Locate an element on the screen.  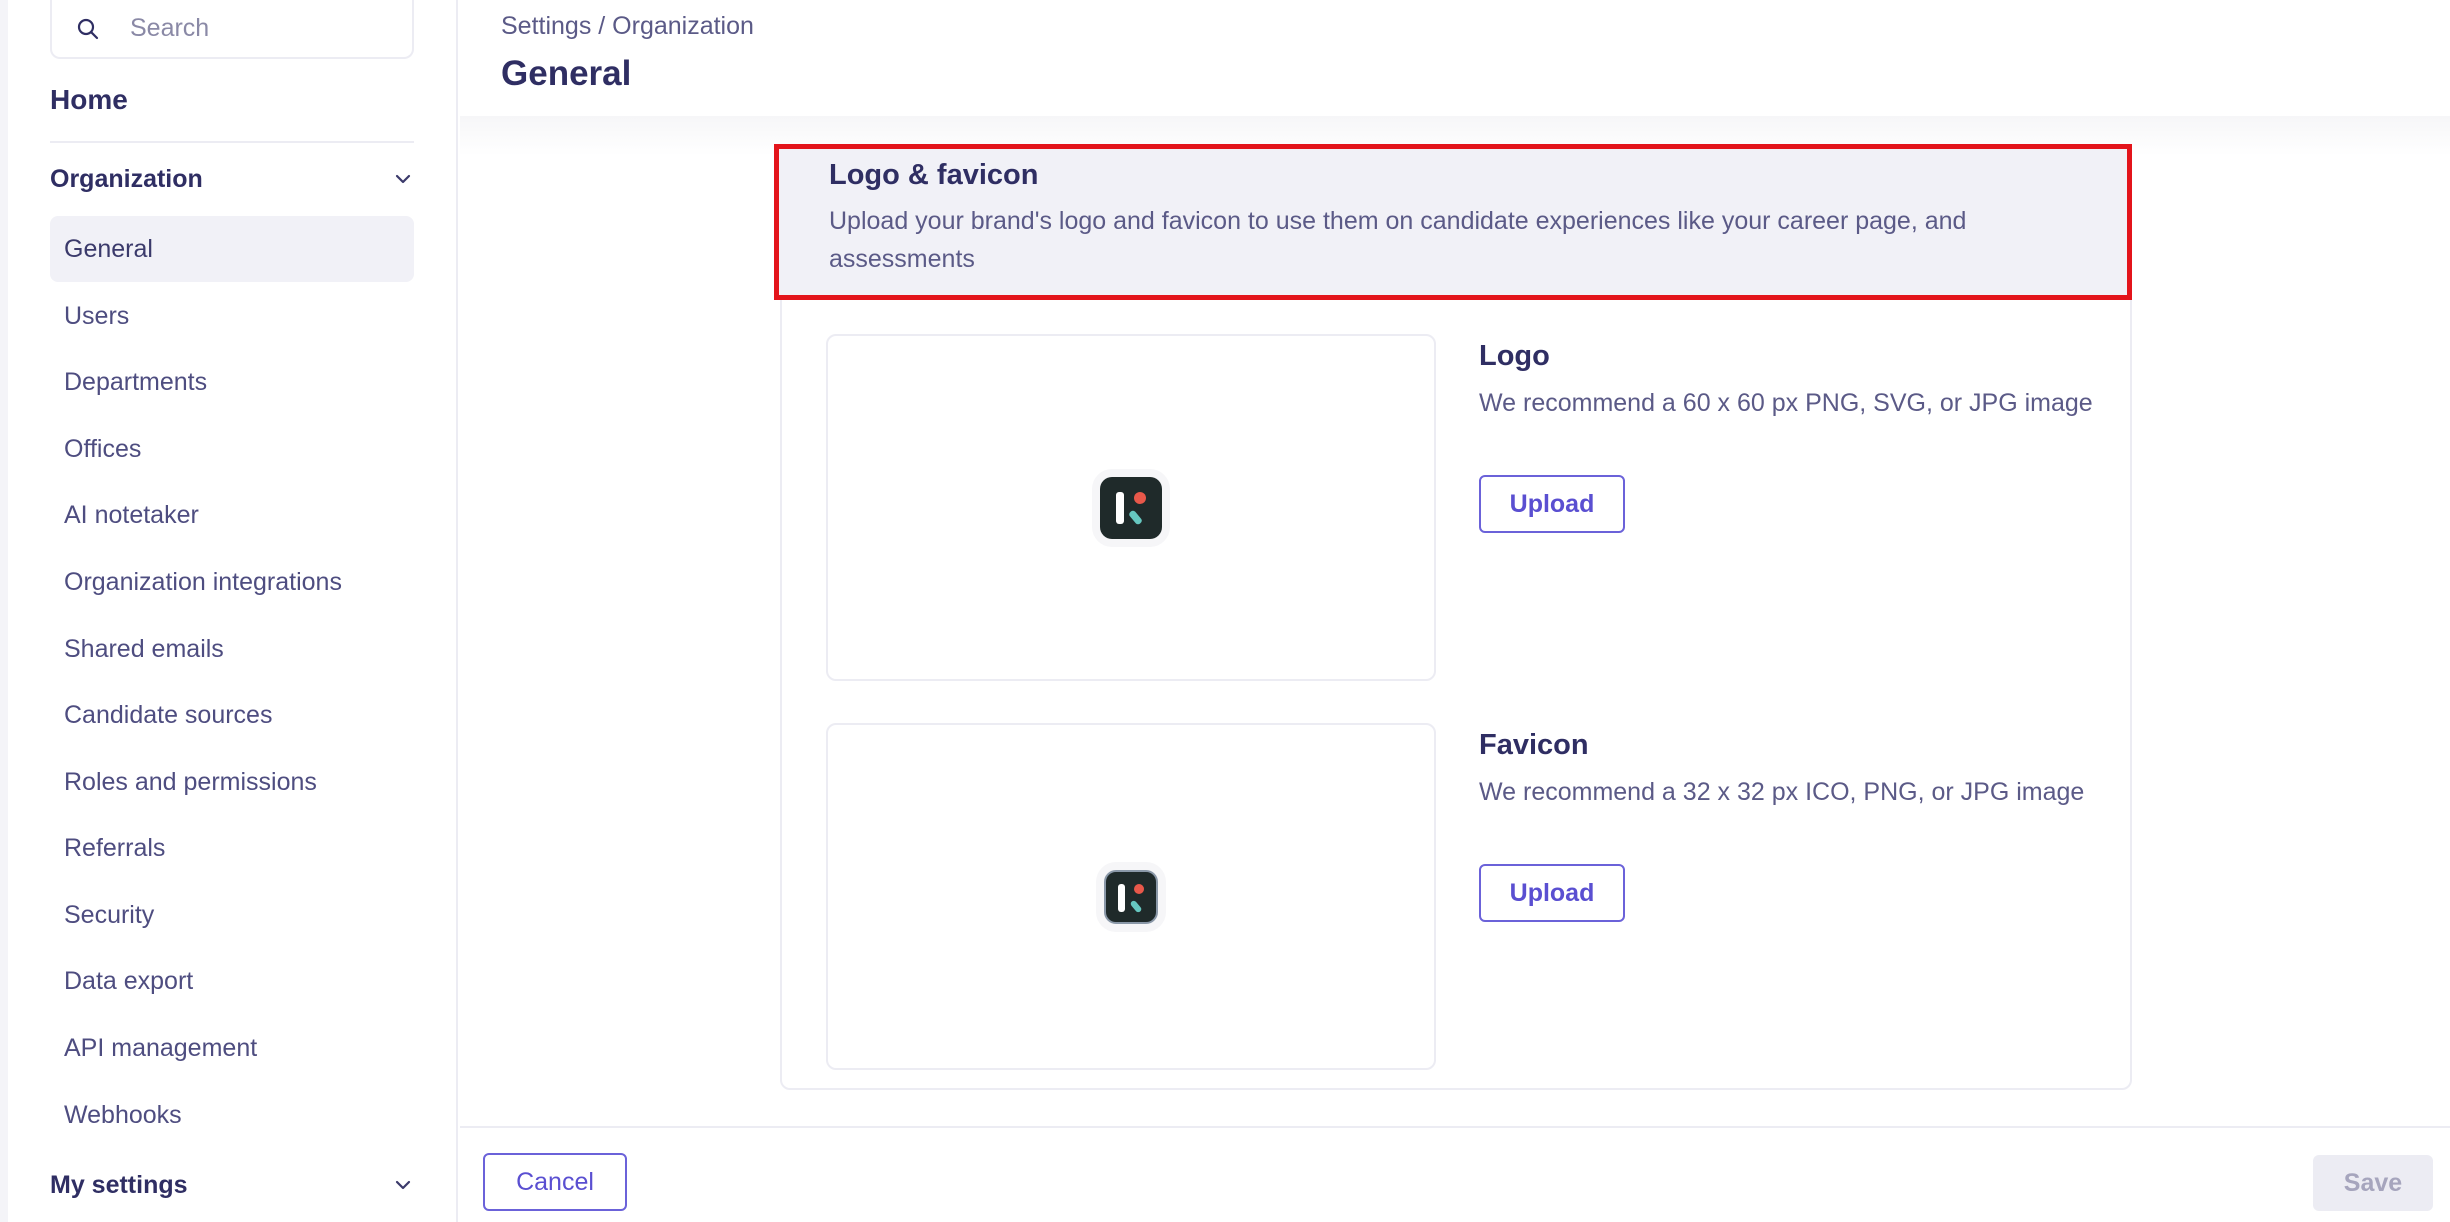
nav-home: Home is located at coordinates (89, 100).